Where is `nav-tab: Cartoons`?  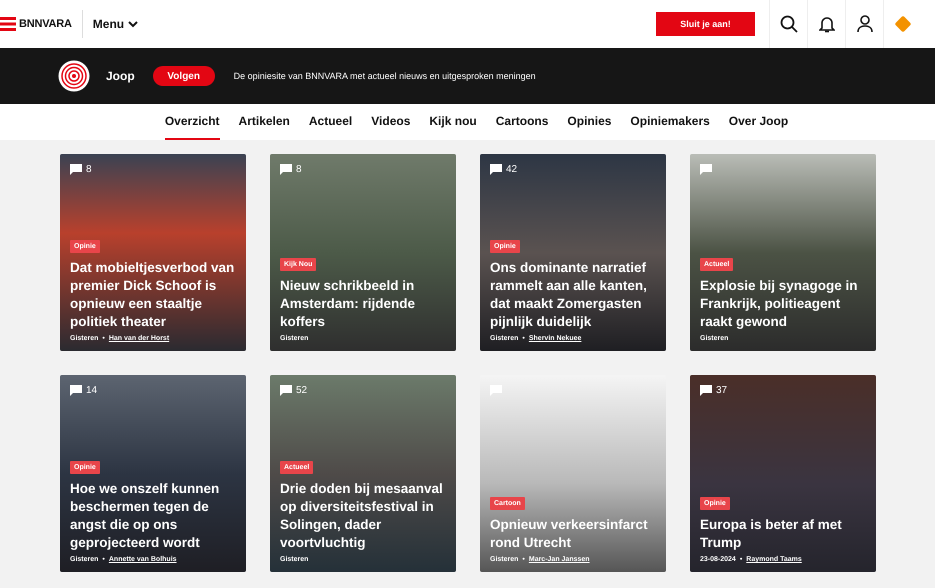
nav-tab: Cartoons is located at coordinates (522, 122).